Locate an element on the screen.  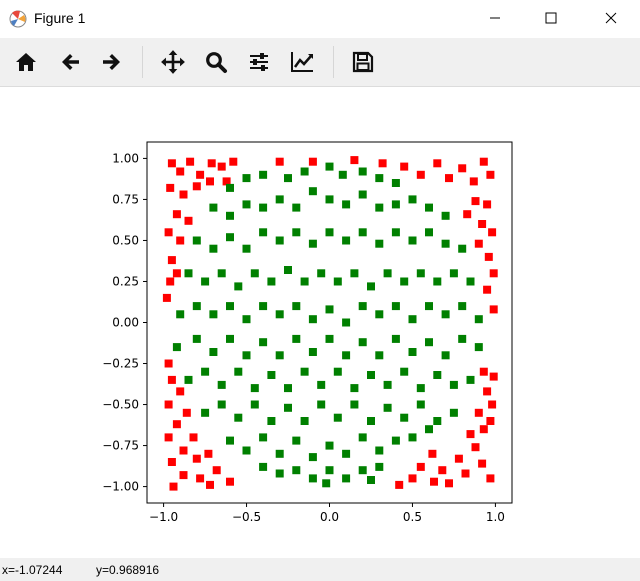
y-tick-label: 0.75 is located at coordinates (125, 199).